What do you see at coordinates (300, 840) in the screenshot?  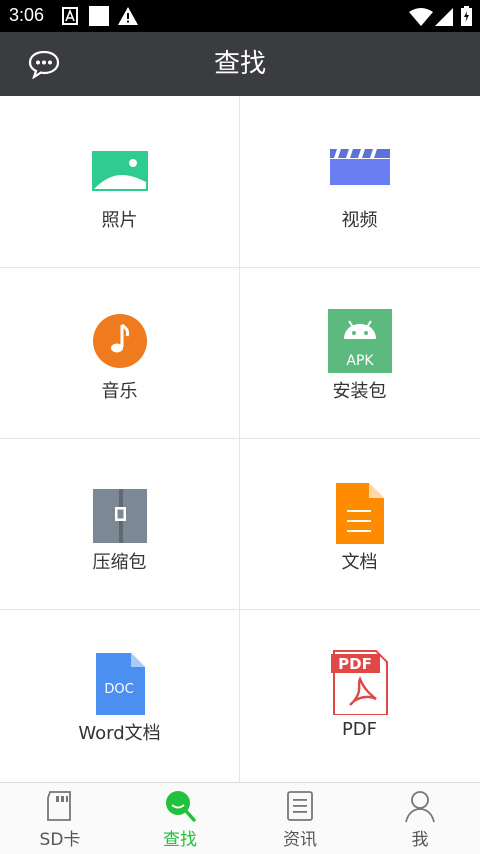 I see `tab-label: 资讯` at bounding box center [300, 840].